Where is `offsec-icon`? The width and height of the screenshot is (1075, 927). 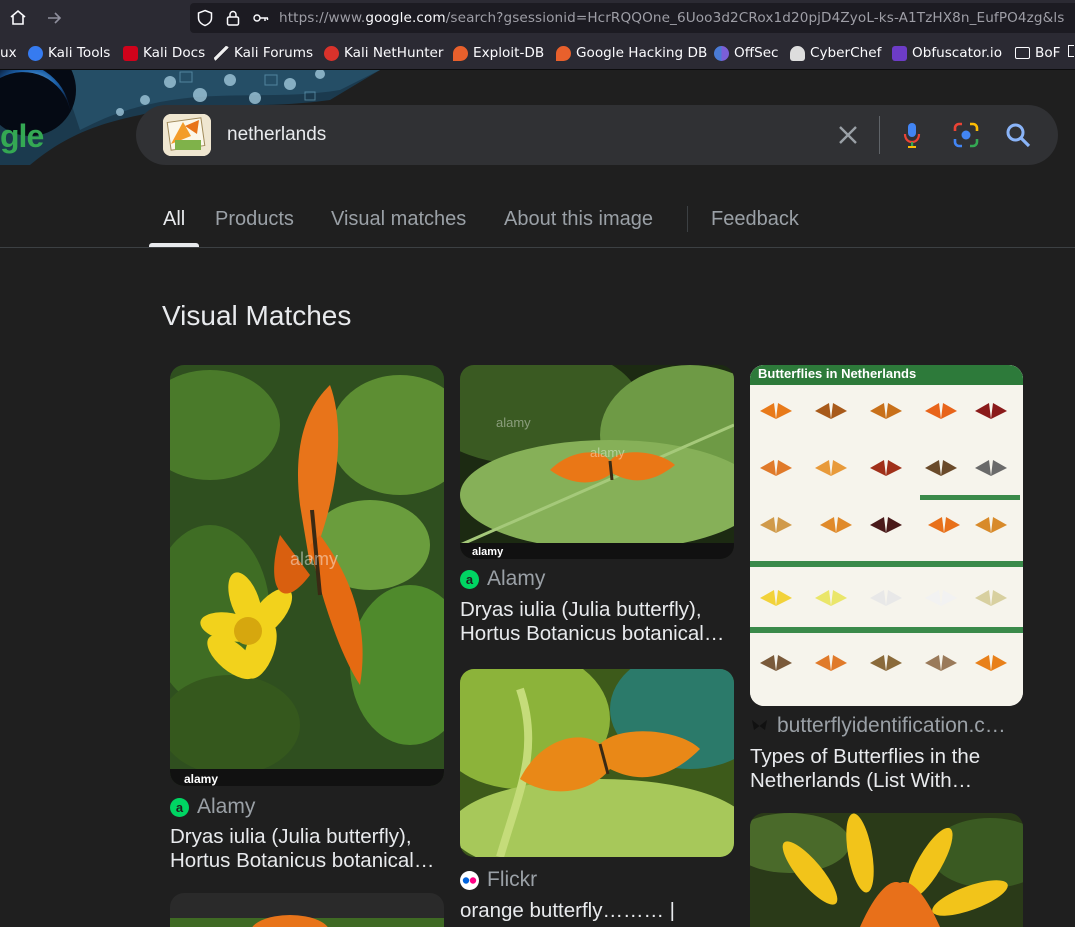
offsec-icon is located at coordinates (721, 53).